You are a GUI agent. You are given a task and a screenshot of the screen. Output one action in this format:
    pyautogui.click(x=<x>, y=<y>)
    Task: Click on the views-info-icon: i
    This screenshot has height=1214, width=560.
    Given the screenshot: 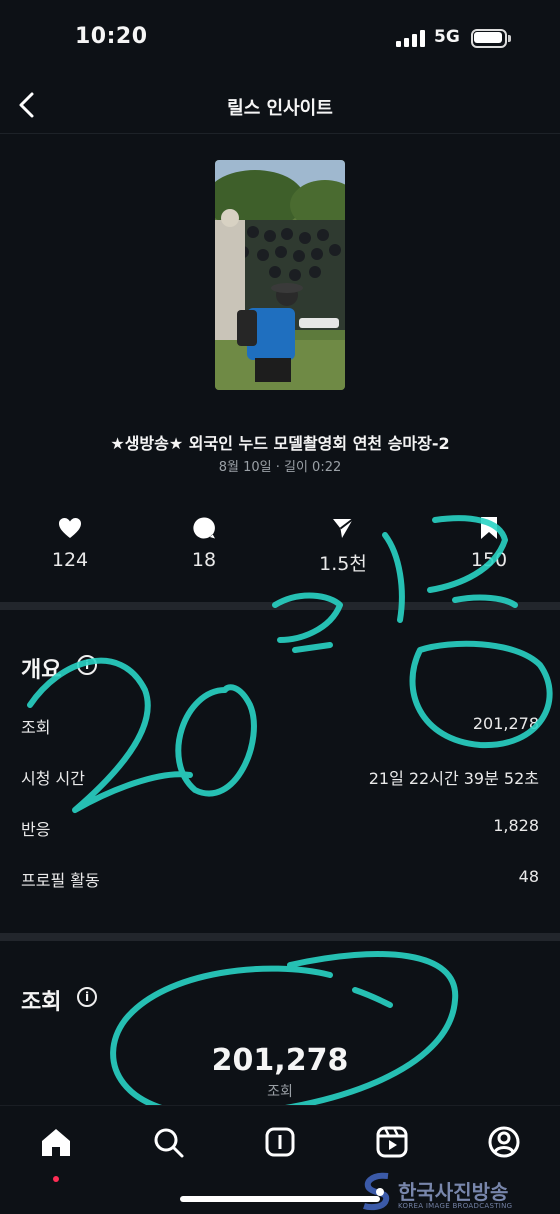 What is the action you would take?
    pyautogui.click(x=87, y=997)
    